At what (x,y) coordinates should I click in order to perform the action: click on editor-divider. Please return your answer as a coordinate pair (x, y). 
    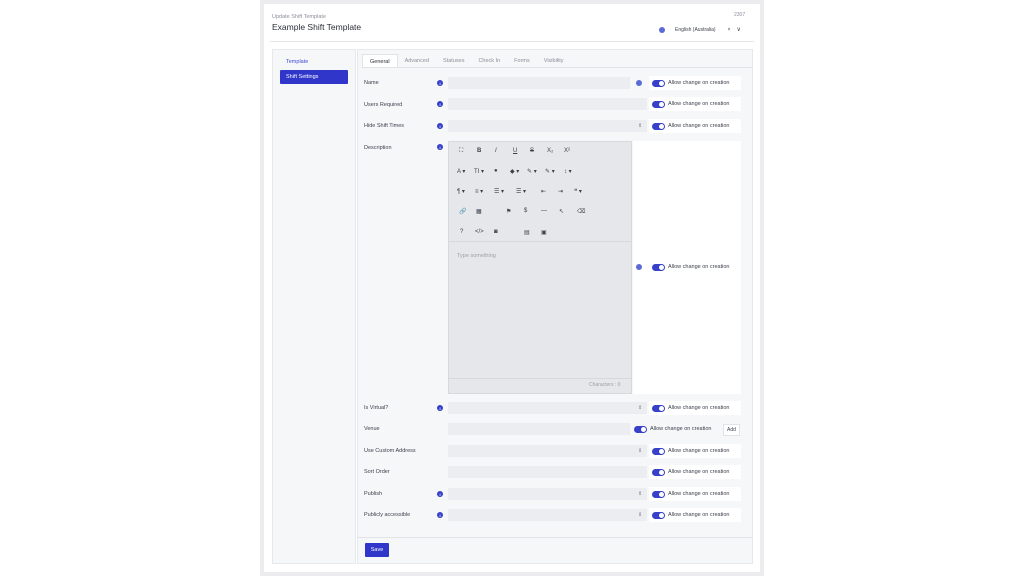
    Looking at the image, I should click on (540, 241).